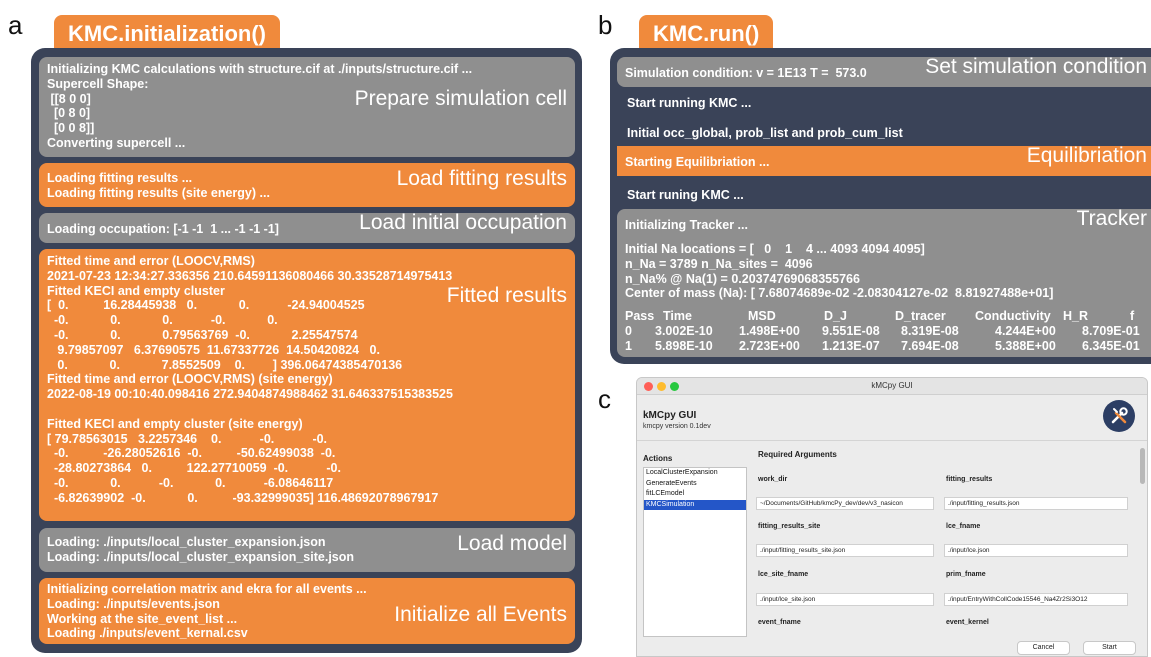 The image size is (1151, 657). What do you see at coordinates (151, 261) in the screenshot?
I see `log-line: Fitted time and error (LOOCV,RMS)` at bounding box center [151, 261].